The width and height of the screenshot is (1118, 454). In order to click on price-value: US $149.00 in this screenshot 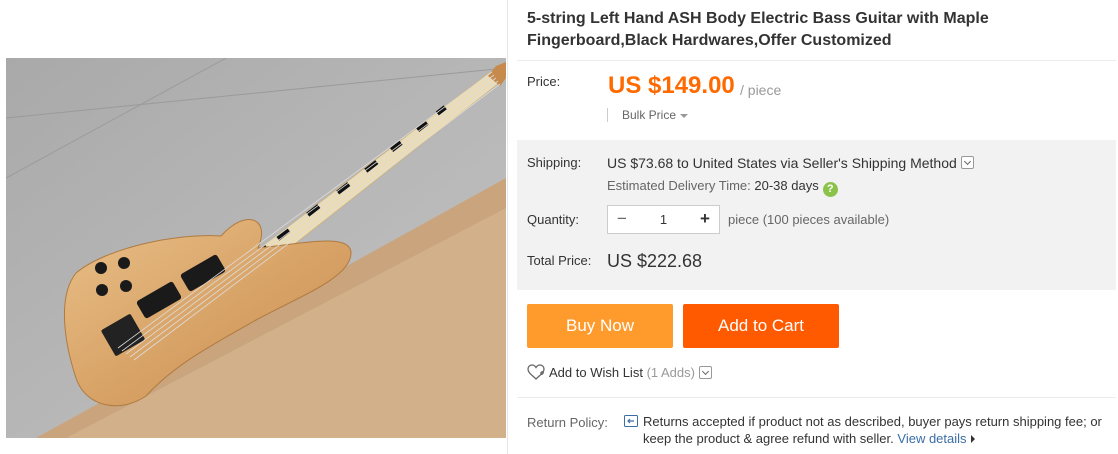, I will do `click(671, 85)`.